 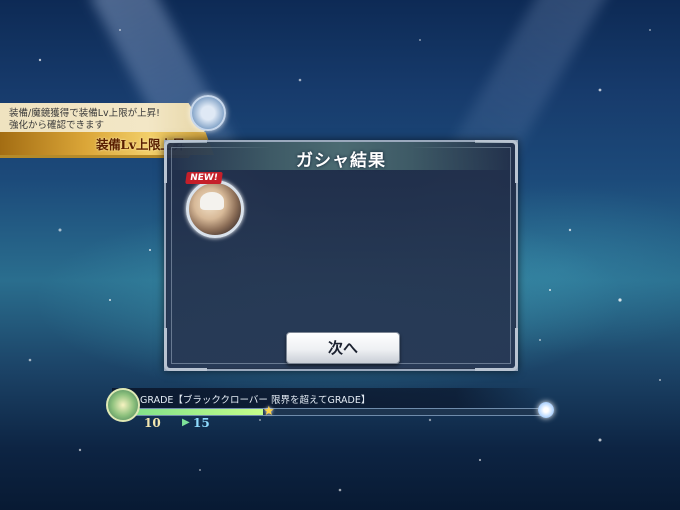 I want to click on arrow-right-icon: ▶, so click(x=186, y=422).